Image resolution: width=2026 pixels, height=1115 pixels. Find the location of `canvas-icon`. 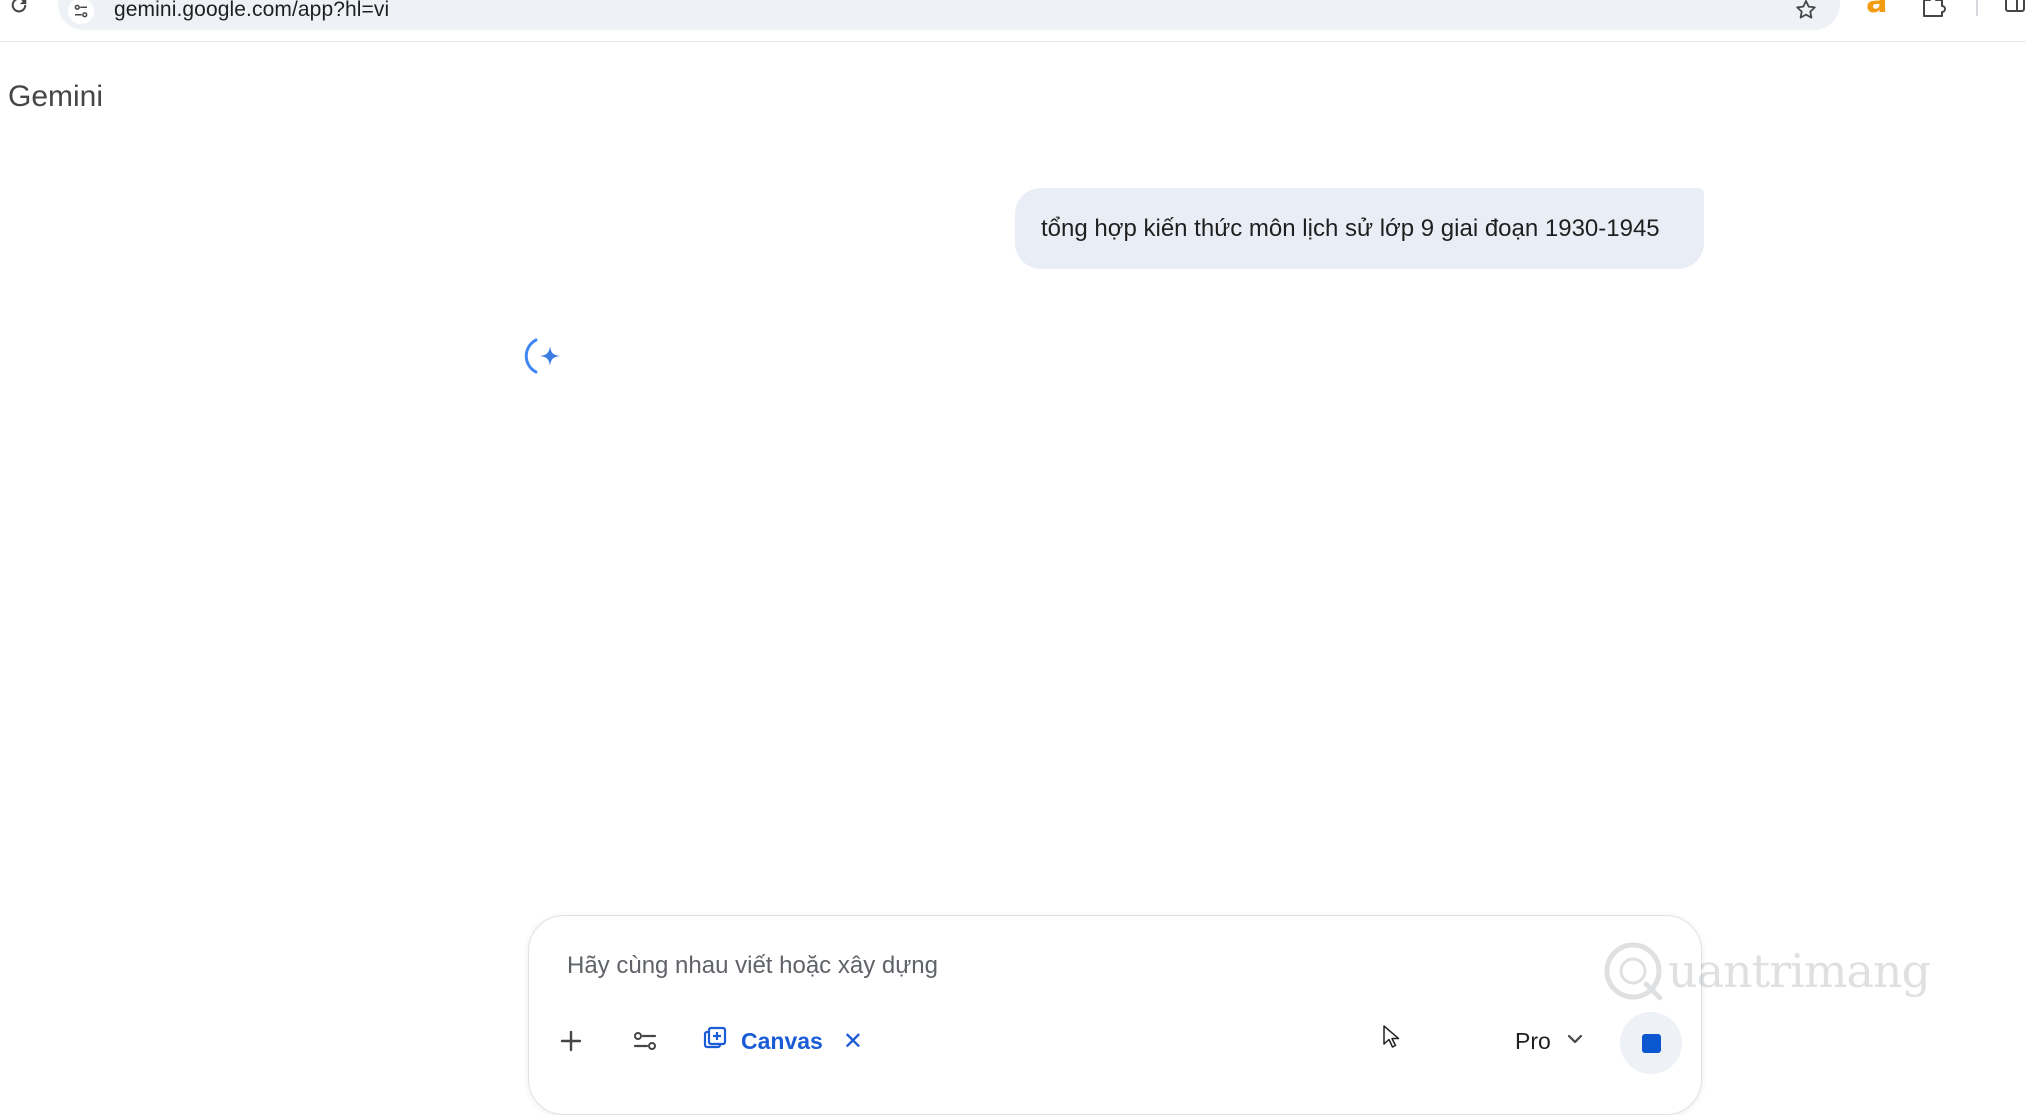

canvas-icon is located at coordinates (715, 1041).